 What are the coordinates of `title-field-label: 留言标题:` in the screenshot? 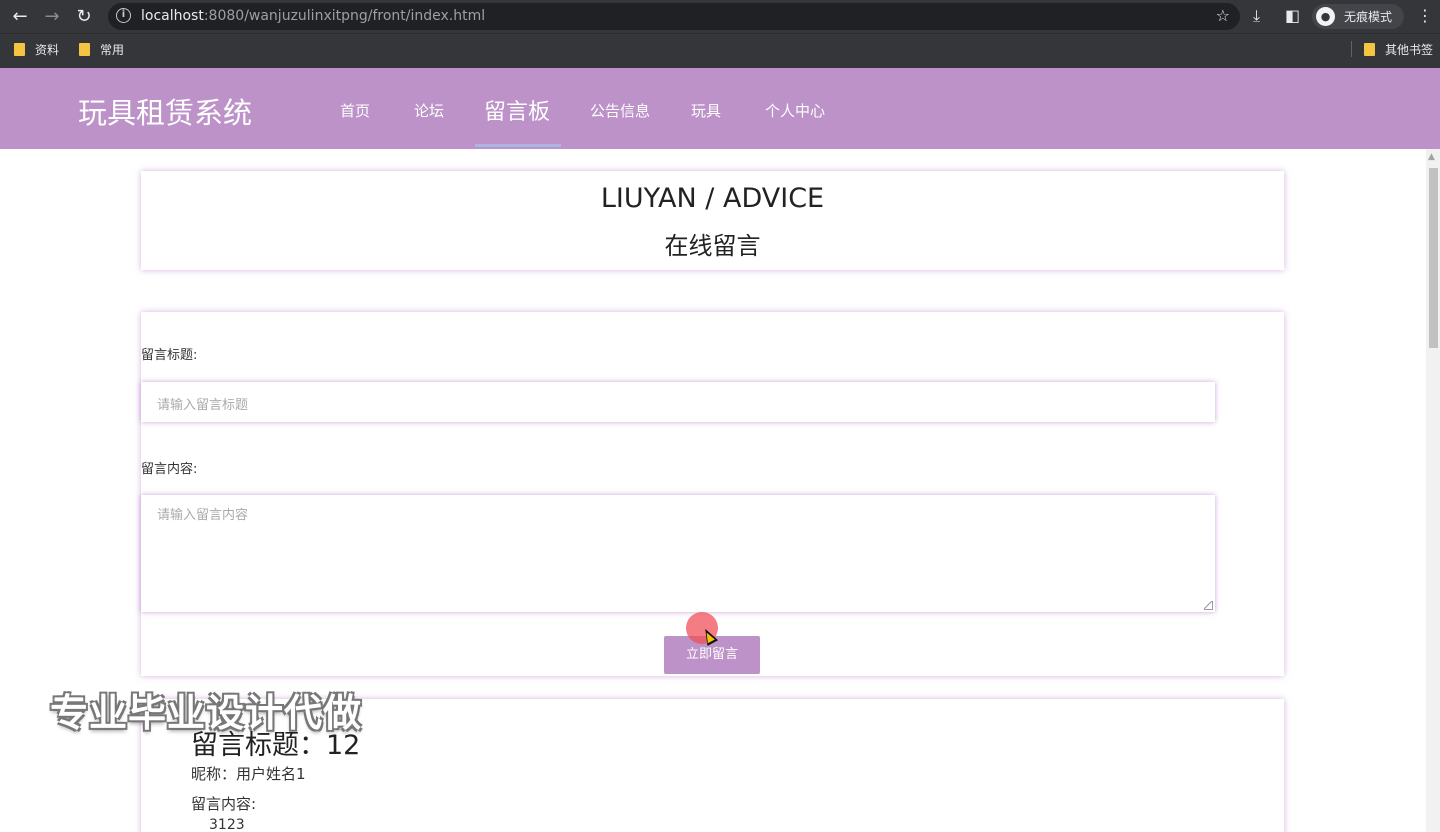 It's located at (169, 355).